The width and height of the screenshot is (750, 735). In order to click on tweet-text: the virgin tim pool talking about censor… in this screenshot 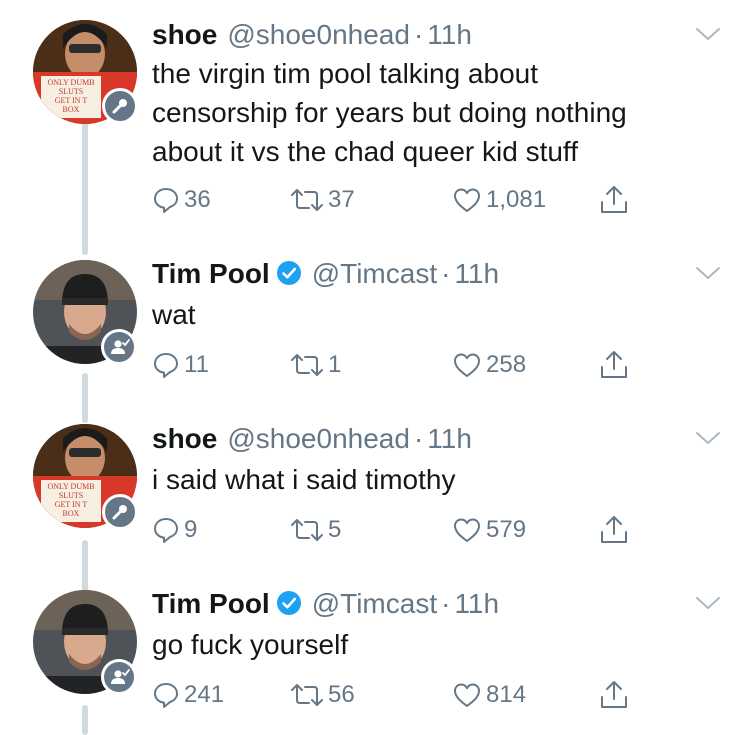, I will do `click(437, 112)`.